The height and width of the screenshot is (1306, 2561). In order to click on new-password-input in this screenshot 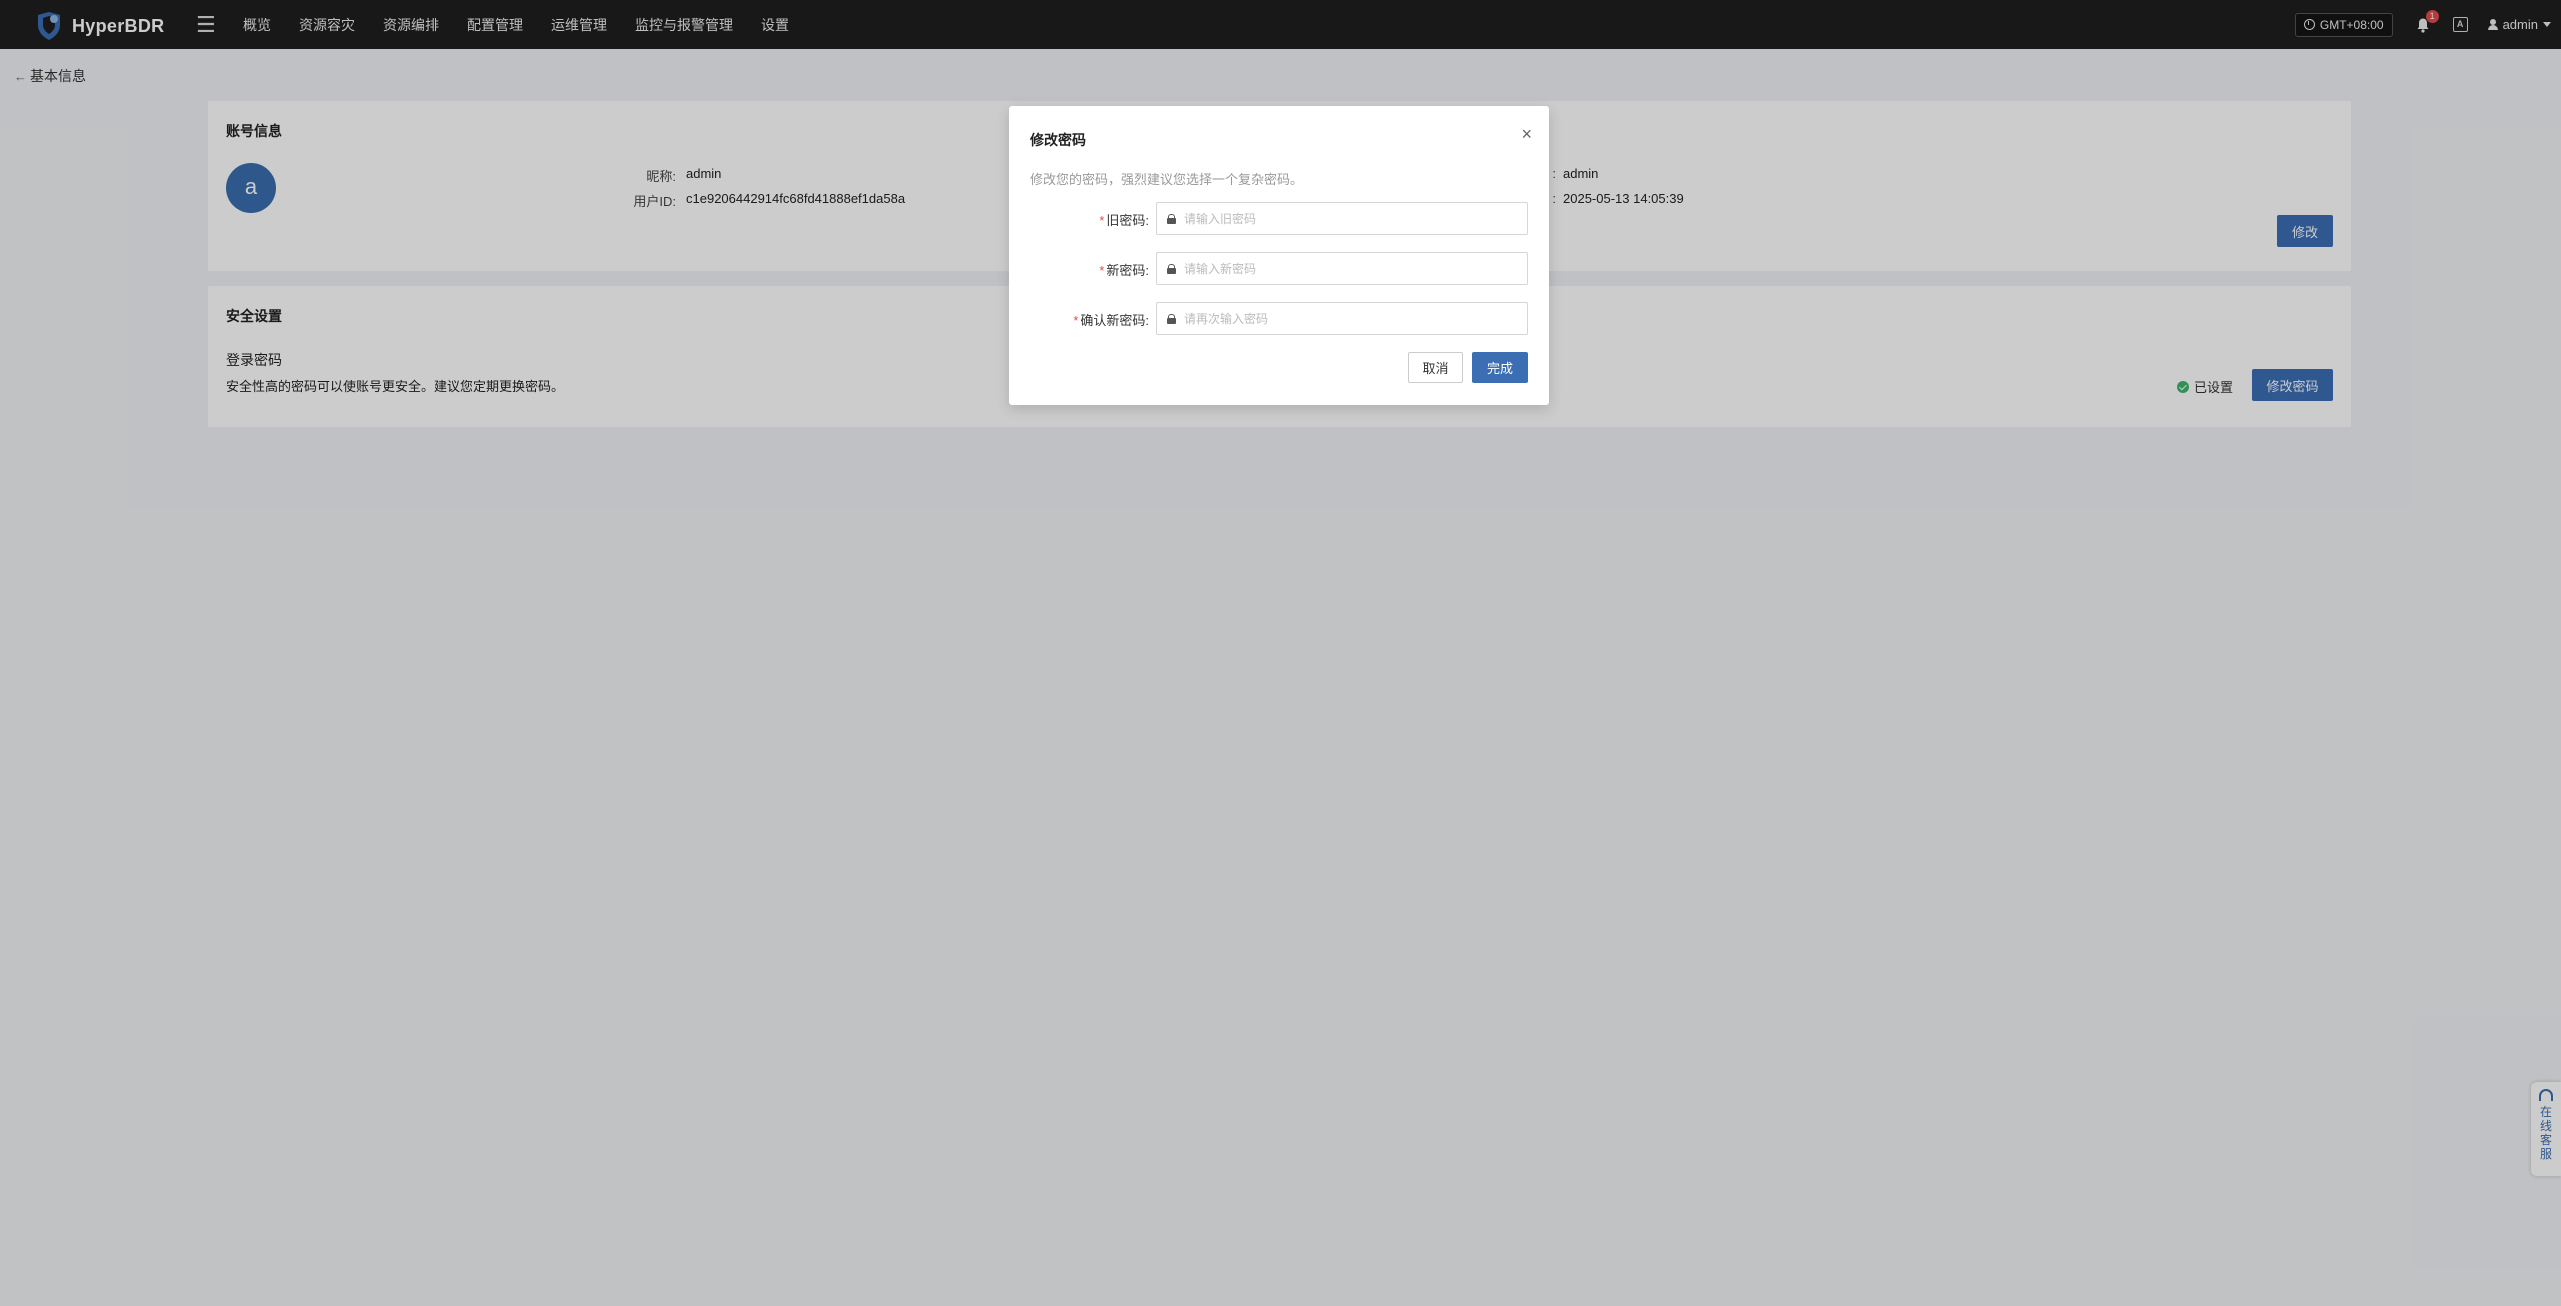, I will do `click(1344, 268)`.